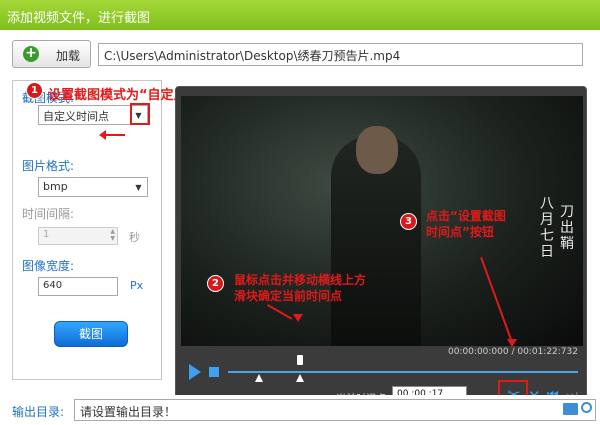 The width and height of the screenshot is (600, 425). Describe the element at coordinates (134, 237) in the screenshot. I see `interval-unit: 秒` at that location.